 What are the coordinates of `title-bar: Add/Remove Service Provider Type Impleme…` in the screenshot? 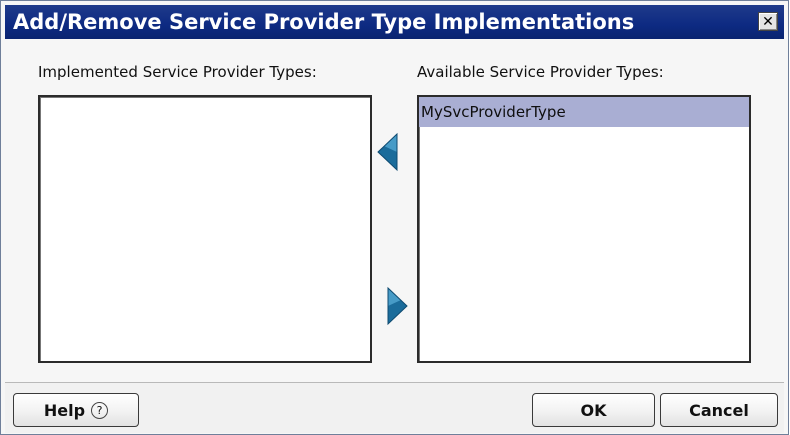 It's located at (394, 22).